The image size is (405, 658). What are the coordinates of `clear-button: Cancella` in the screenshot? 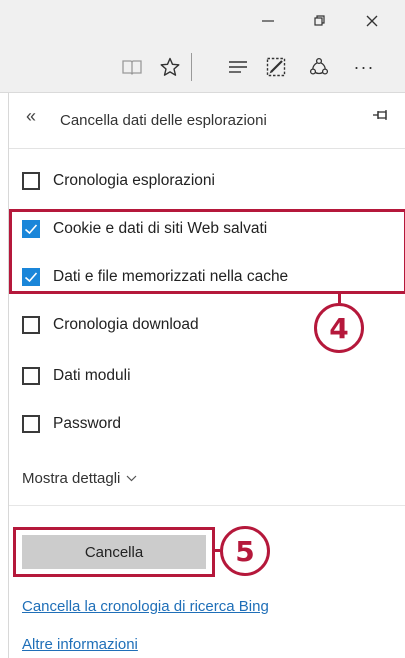 It's located at (114, 552).